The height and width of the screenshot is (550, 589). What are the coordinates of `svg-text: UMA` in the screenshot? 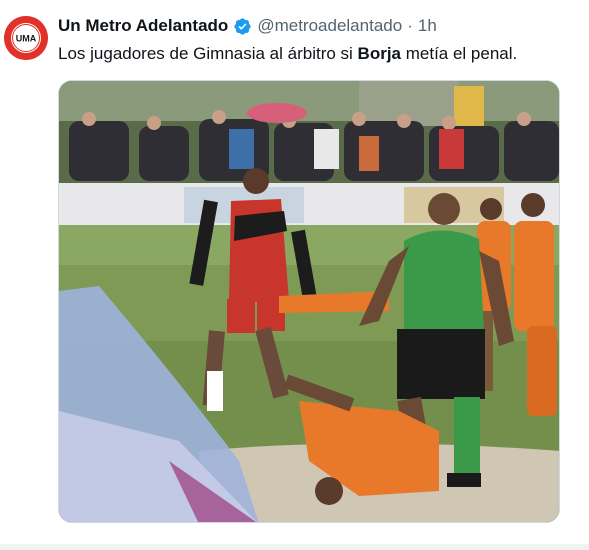 It's located at (26, 39).